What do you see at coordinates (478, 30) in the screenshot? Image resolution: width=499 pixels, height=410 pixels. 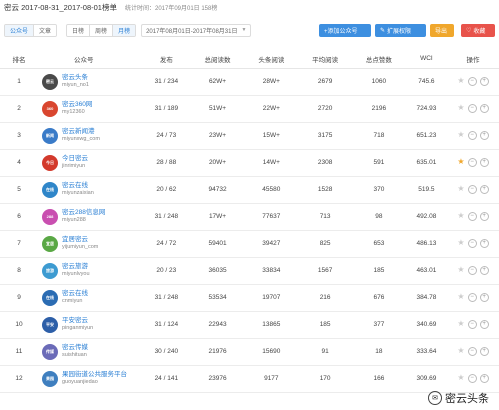 I see `favorite-button: ♡ 收藏` at bounding box center [478, 30].